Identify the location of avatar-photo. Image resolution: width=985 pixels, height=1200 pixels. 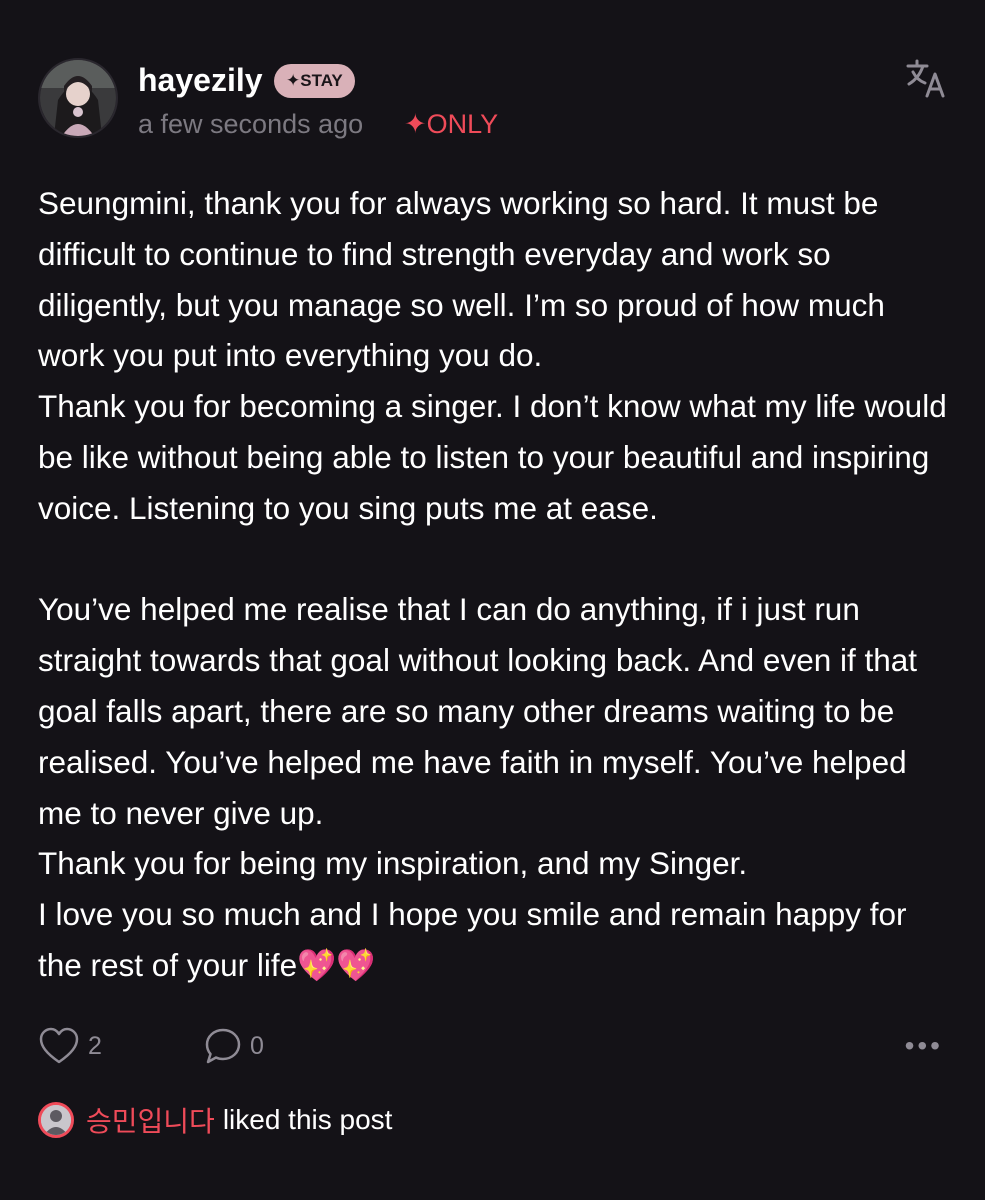
(78, 98).